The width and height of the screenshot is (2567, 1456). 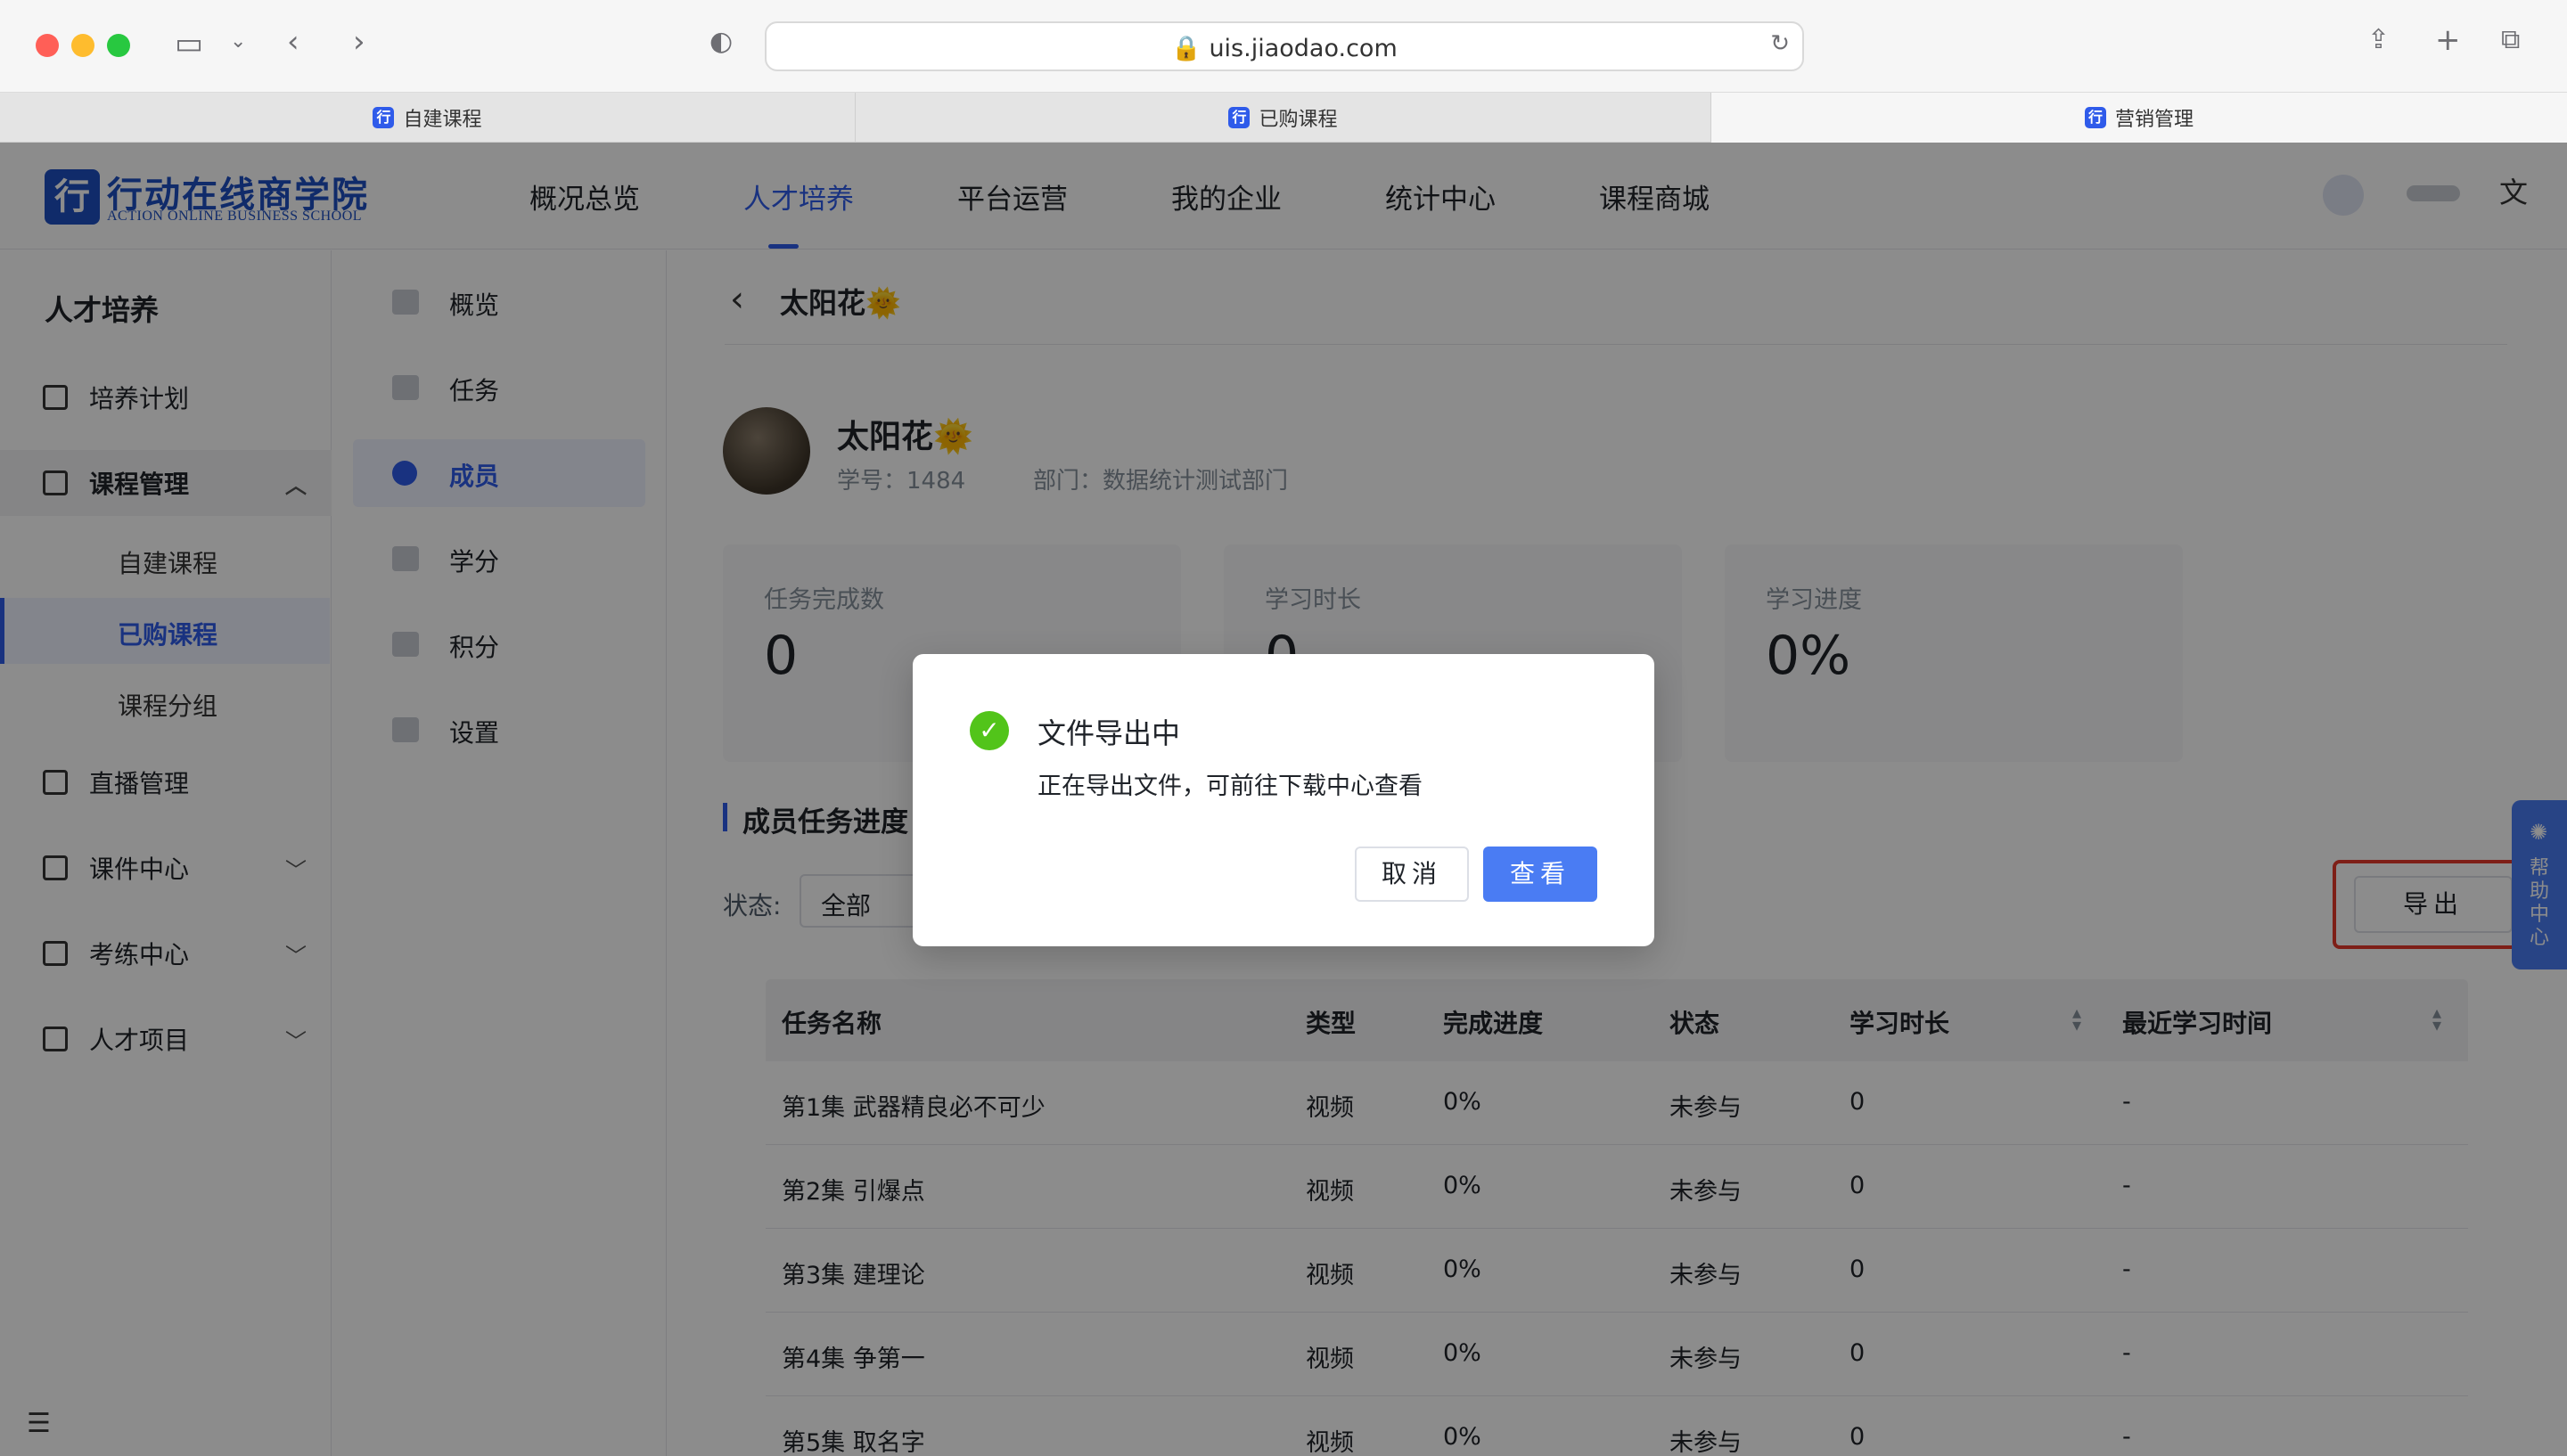 What do you see at coordinates (2378, 40) in the screenshot?
I see `share-icon: ⇪` at bounding box center [2378, 40].